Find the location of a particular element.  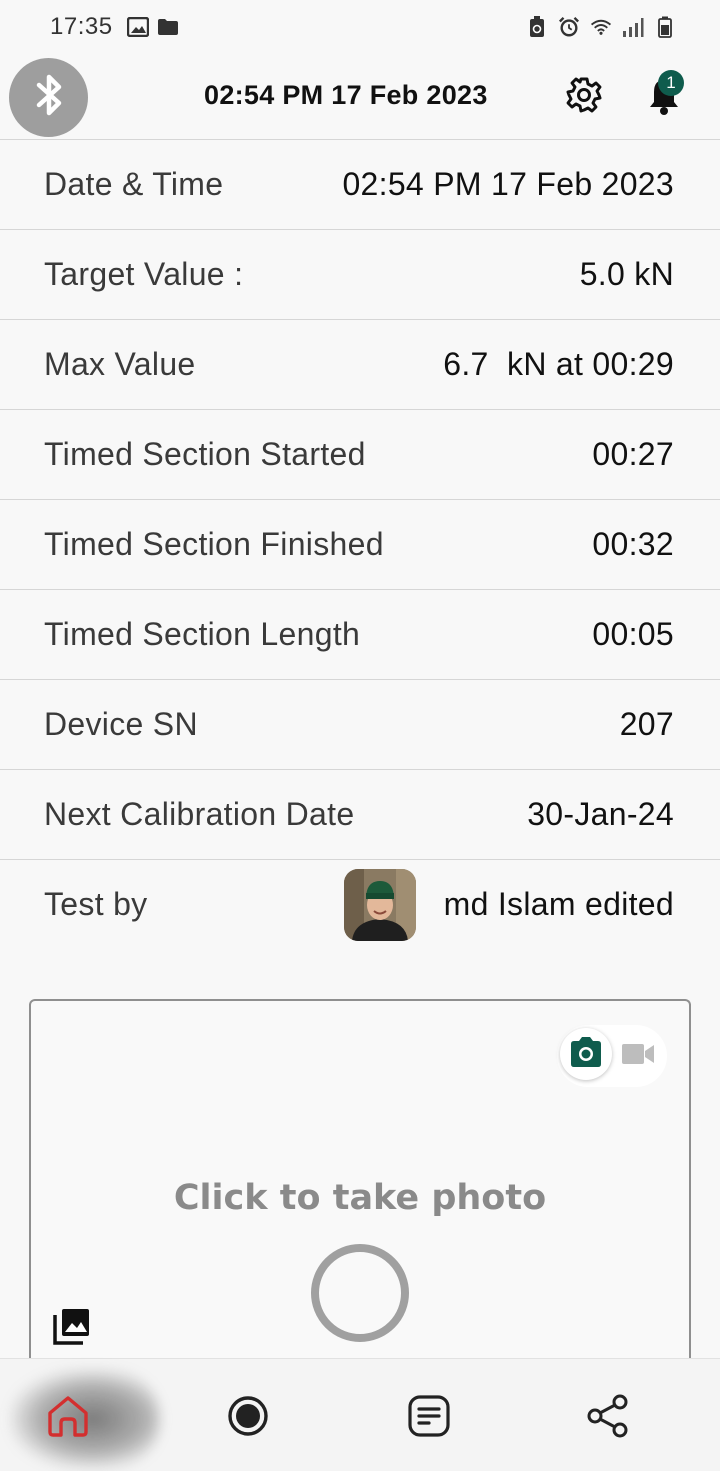

video-mode-button is located at coordinates (638, 1056).